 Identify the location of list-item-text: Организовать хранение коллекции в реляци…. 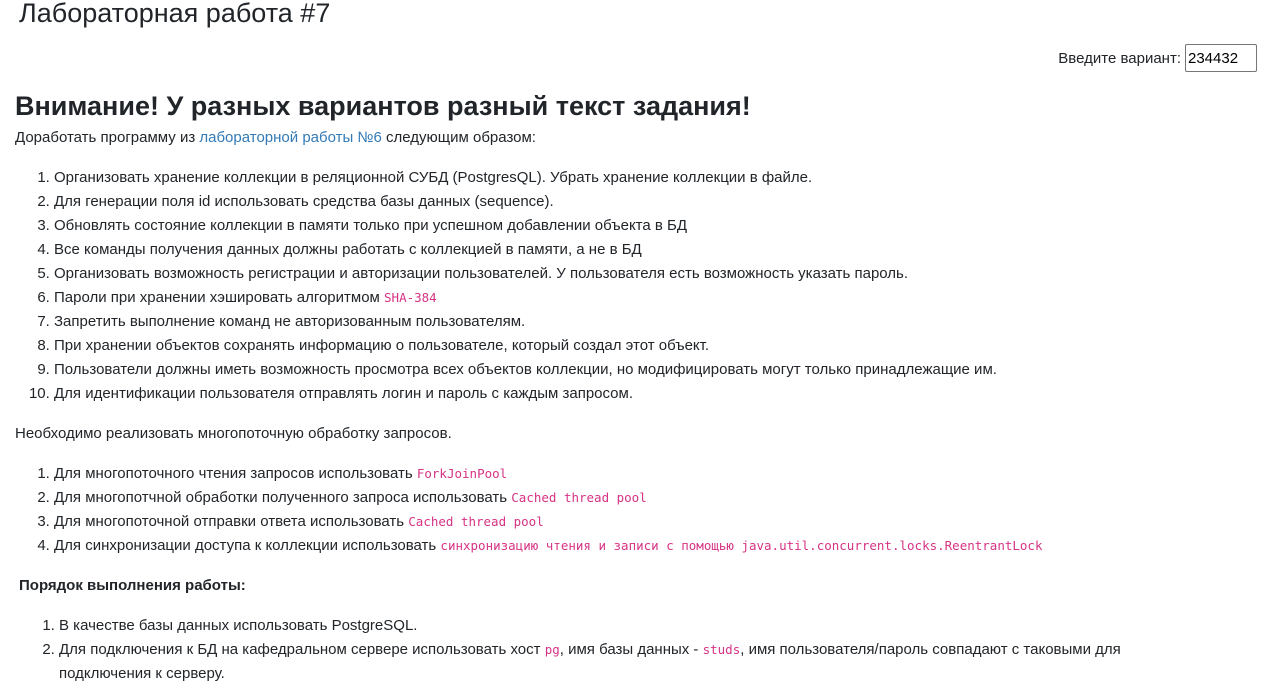
(433, 177).